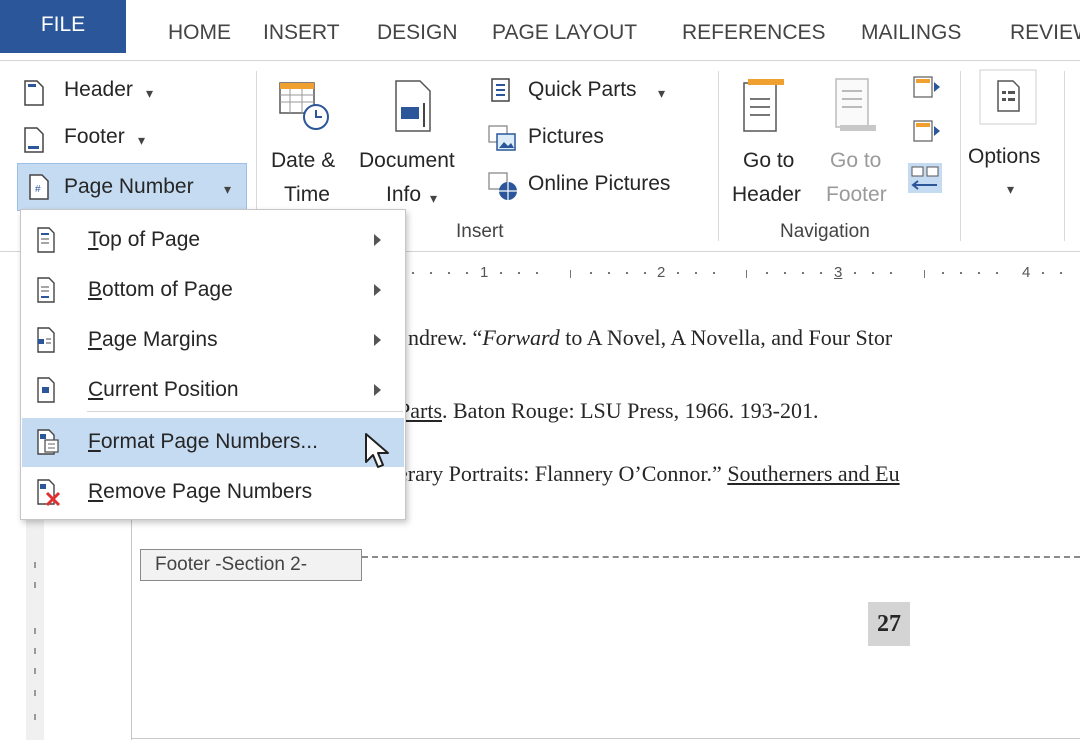 This screenshot has width=1080, height=751. Describe the element at coordinates (726, 337) in the screenshot. I see `document-text: to A Novel, A Novella, and Four Stor` at that location.